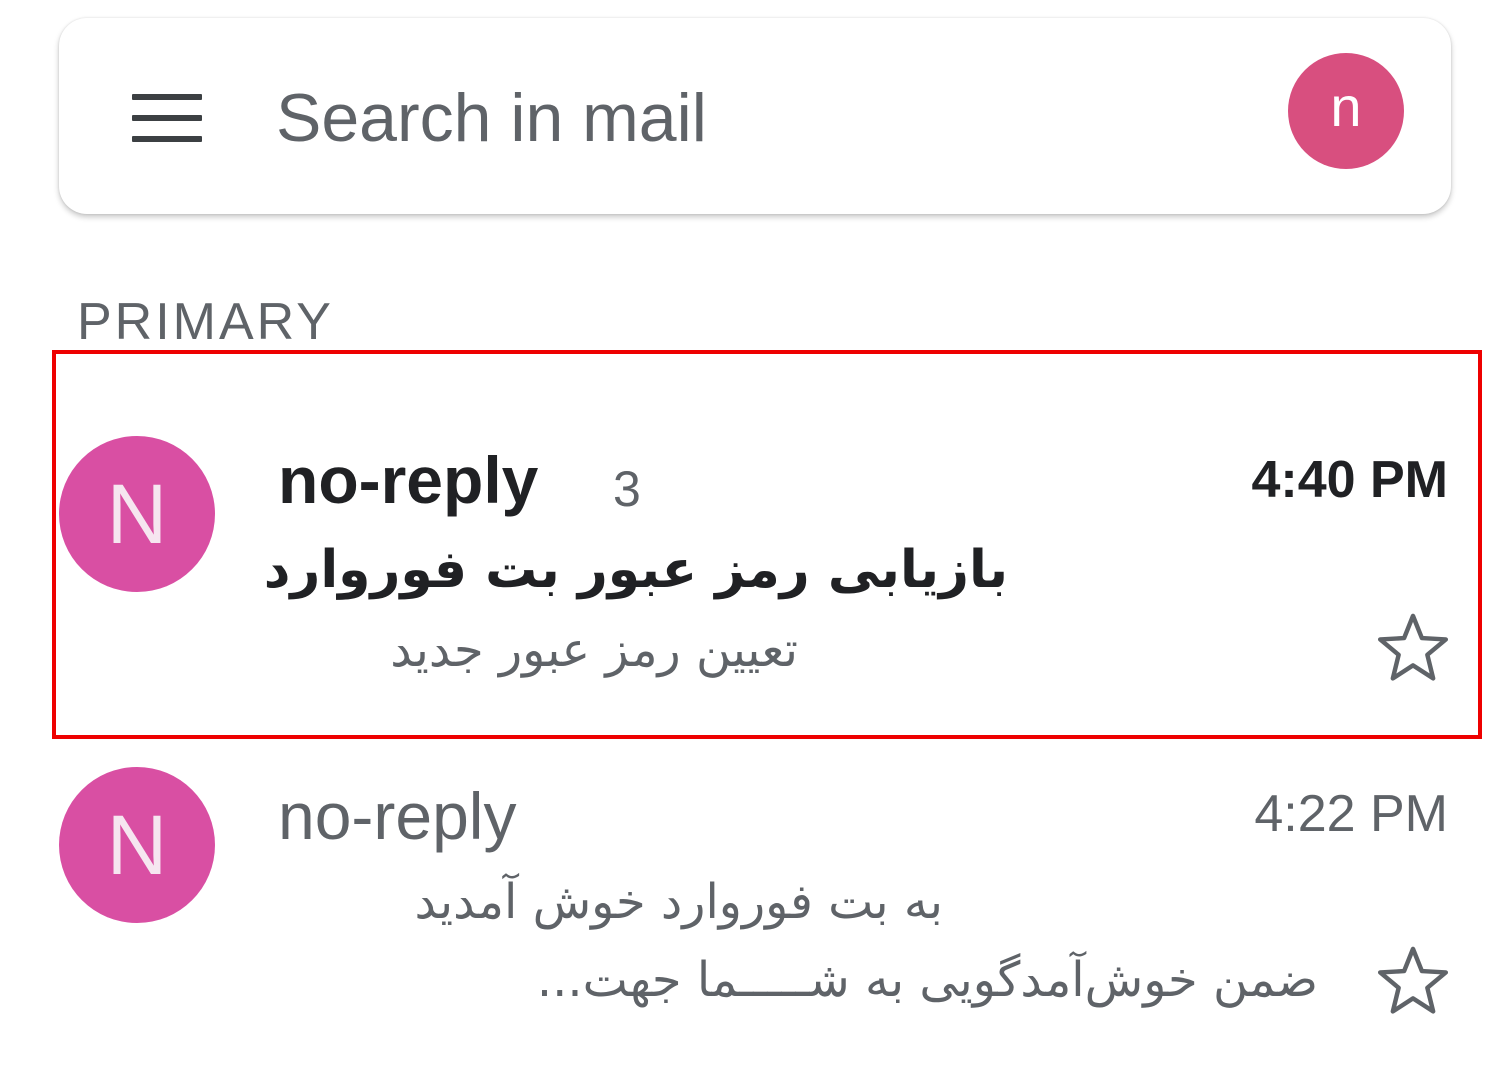  I want to click on account-avatar: n, so click(1346, 111).